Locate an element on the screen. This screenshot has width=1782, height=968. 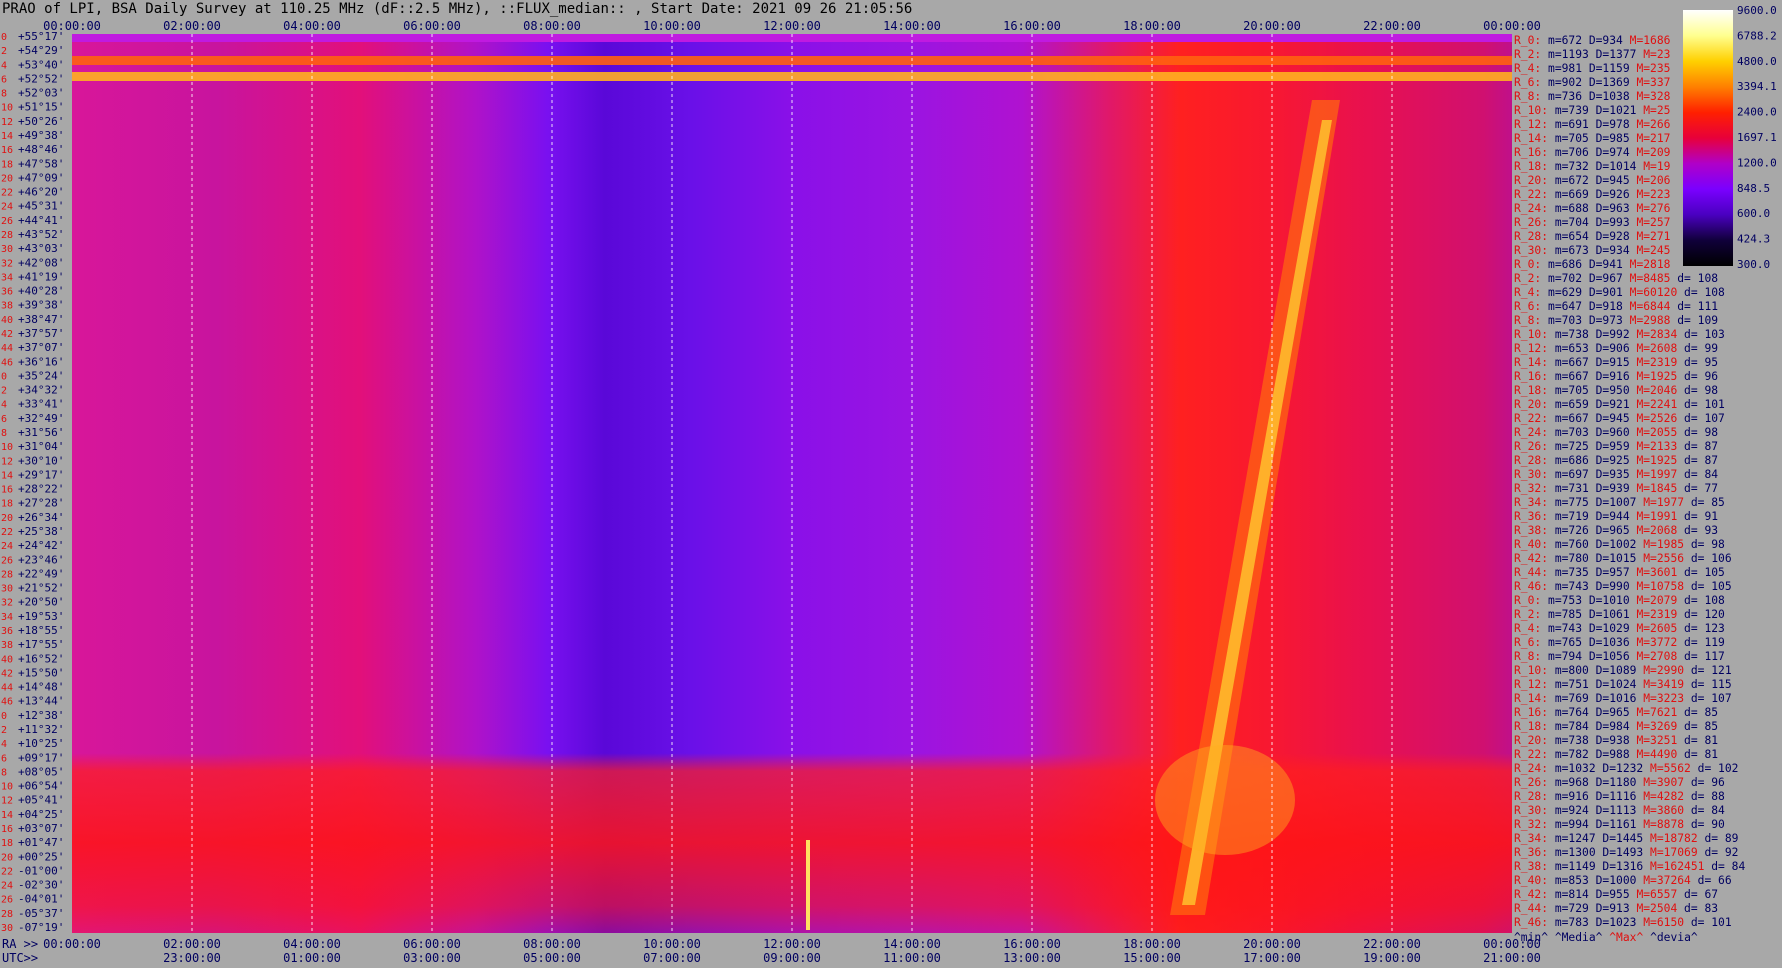
stat-min-median: m=738 D=992 is located at coordinates (1595, 334).